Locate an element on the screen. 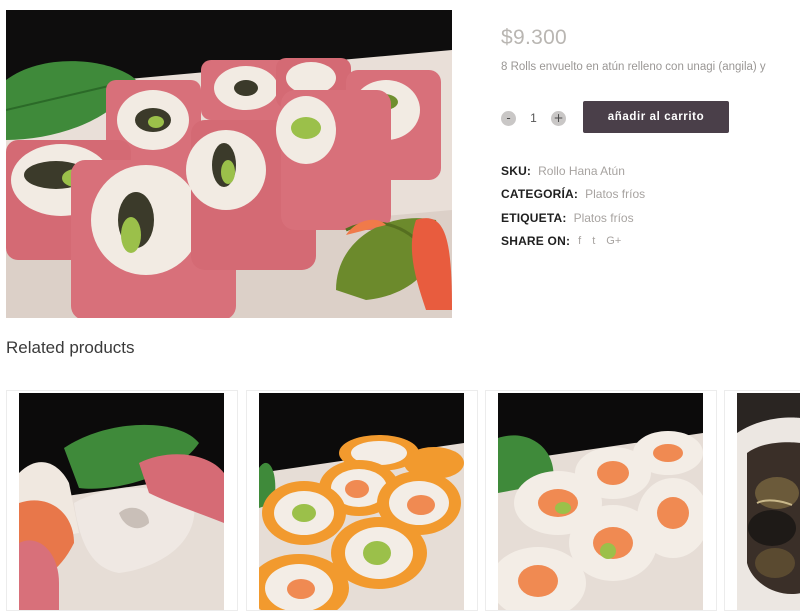  quantity-input: 1 is located at coordinates (533, 118).